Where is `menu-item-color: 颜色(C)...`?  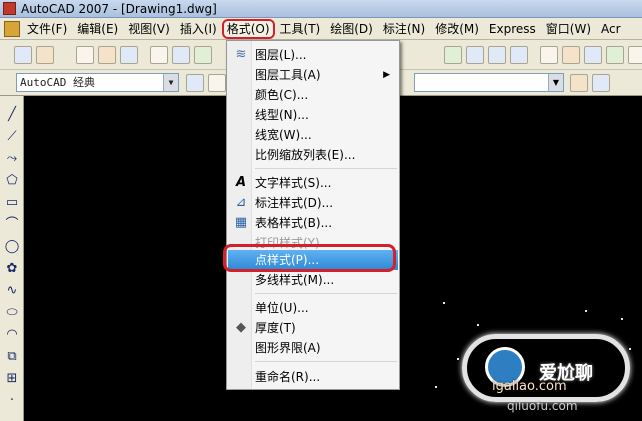 menu-item-color: 颜色(C)... is located at coordinates (313, 95).